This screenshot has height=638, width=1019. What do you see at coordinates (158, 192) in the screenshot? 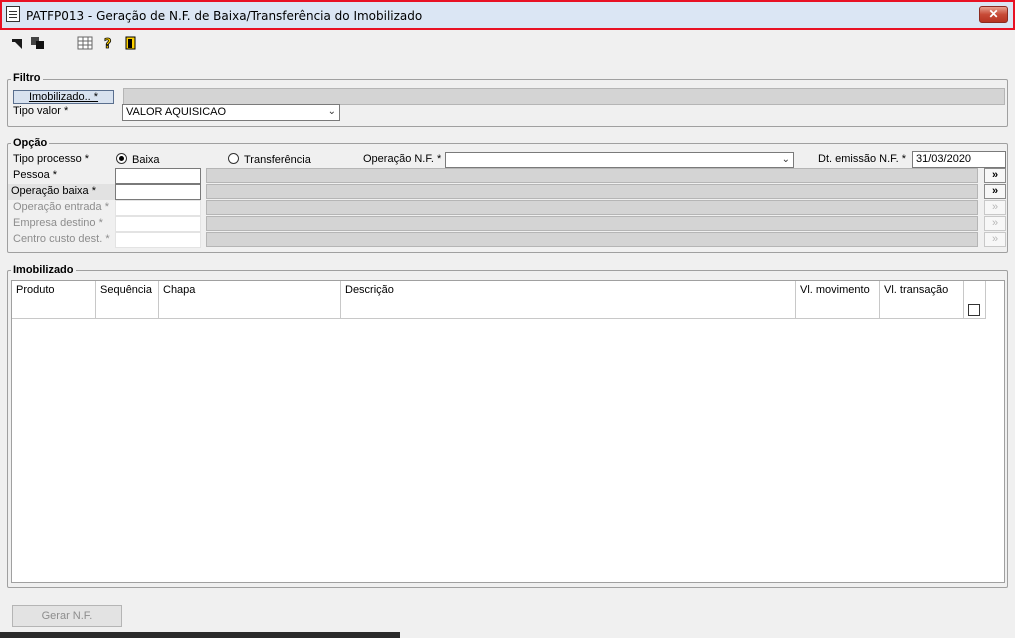
I see `operacao-baixa-code-field` at bounding box center [158, 192].